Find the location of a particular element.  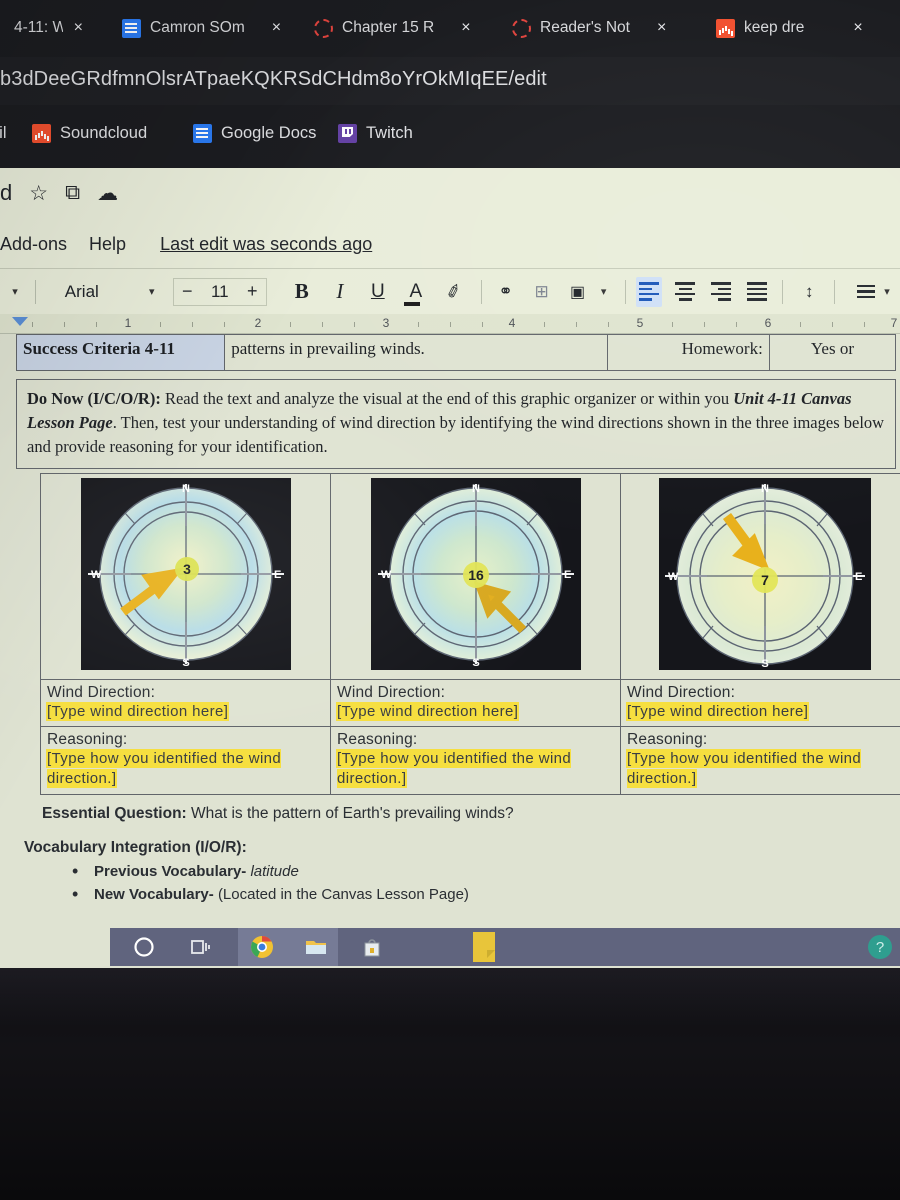

ruler-number: 3 is located at coordinates (386, 323).